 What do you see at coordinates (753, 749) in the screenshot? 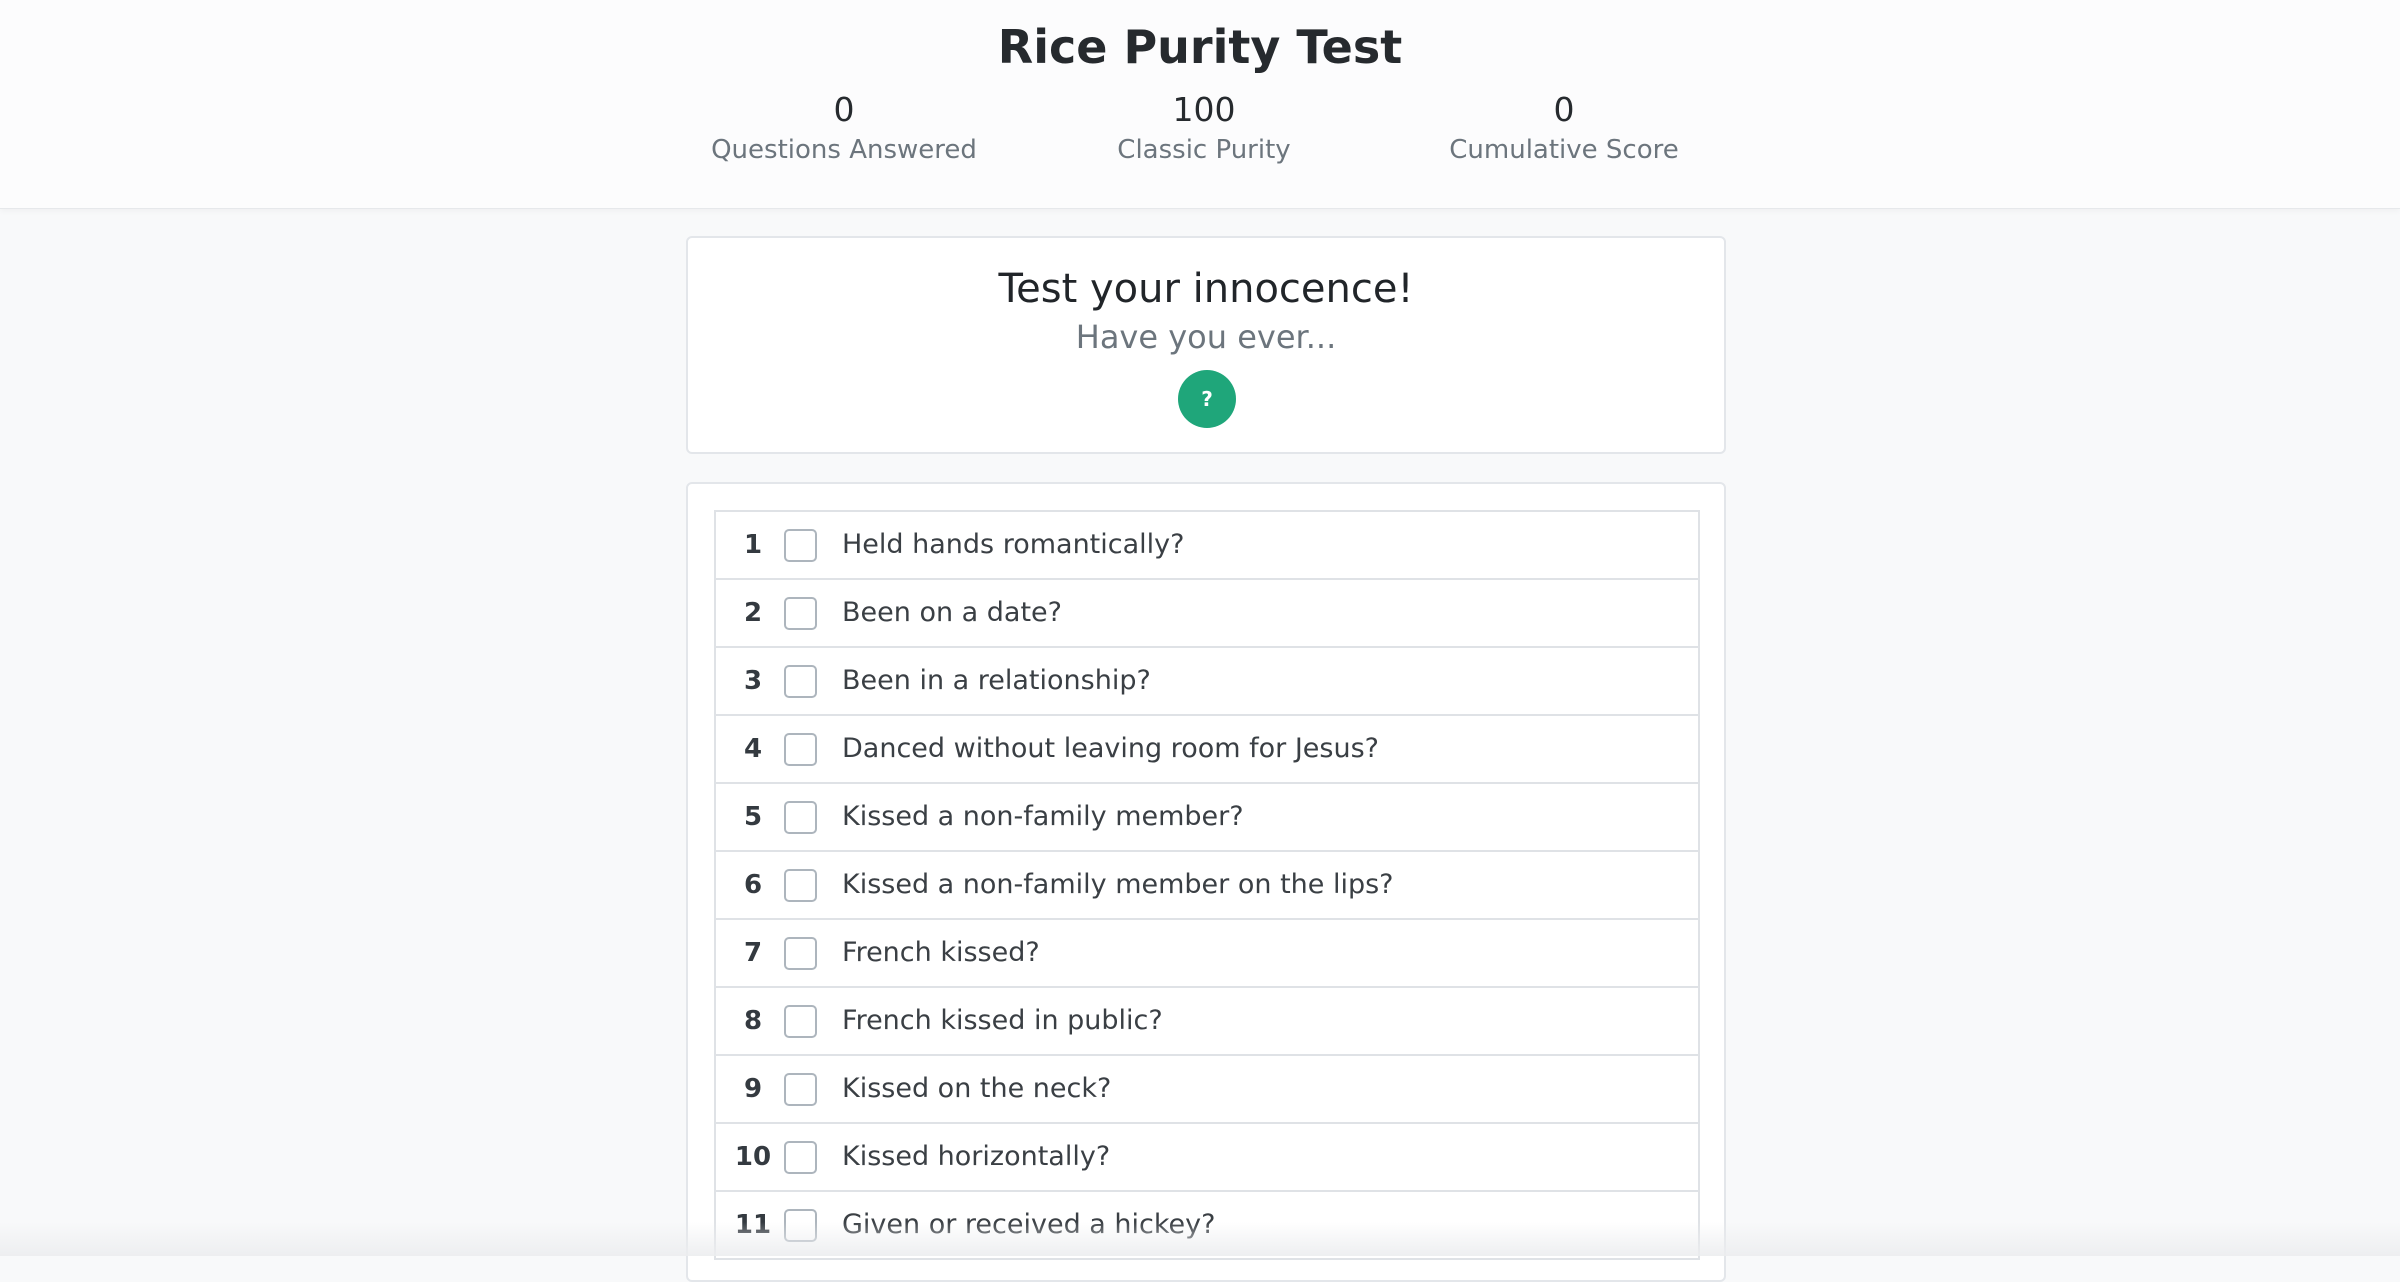
I see `question-number: 4` at bounding box center [753, 749].